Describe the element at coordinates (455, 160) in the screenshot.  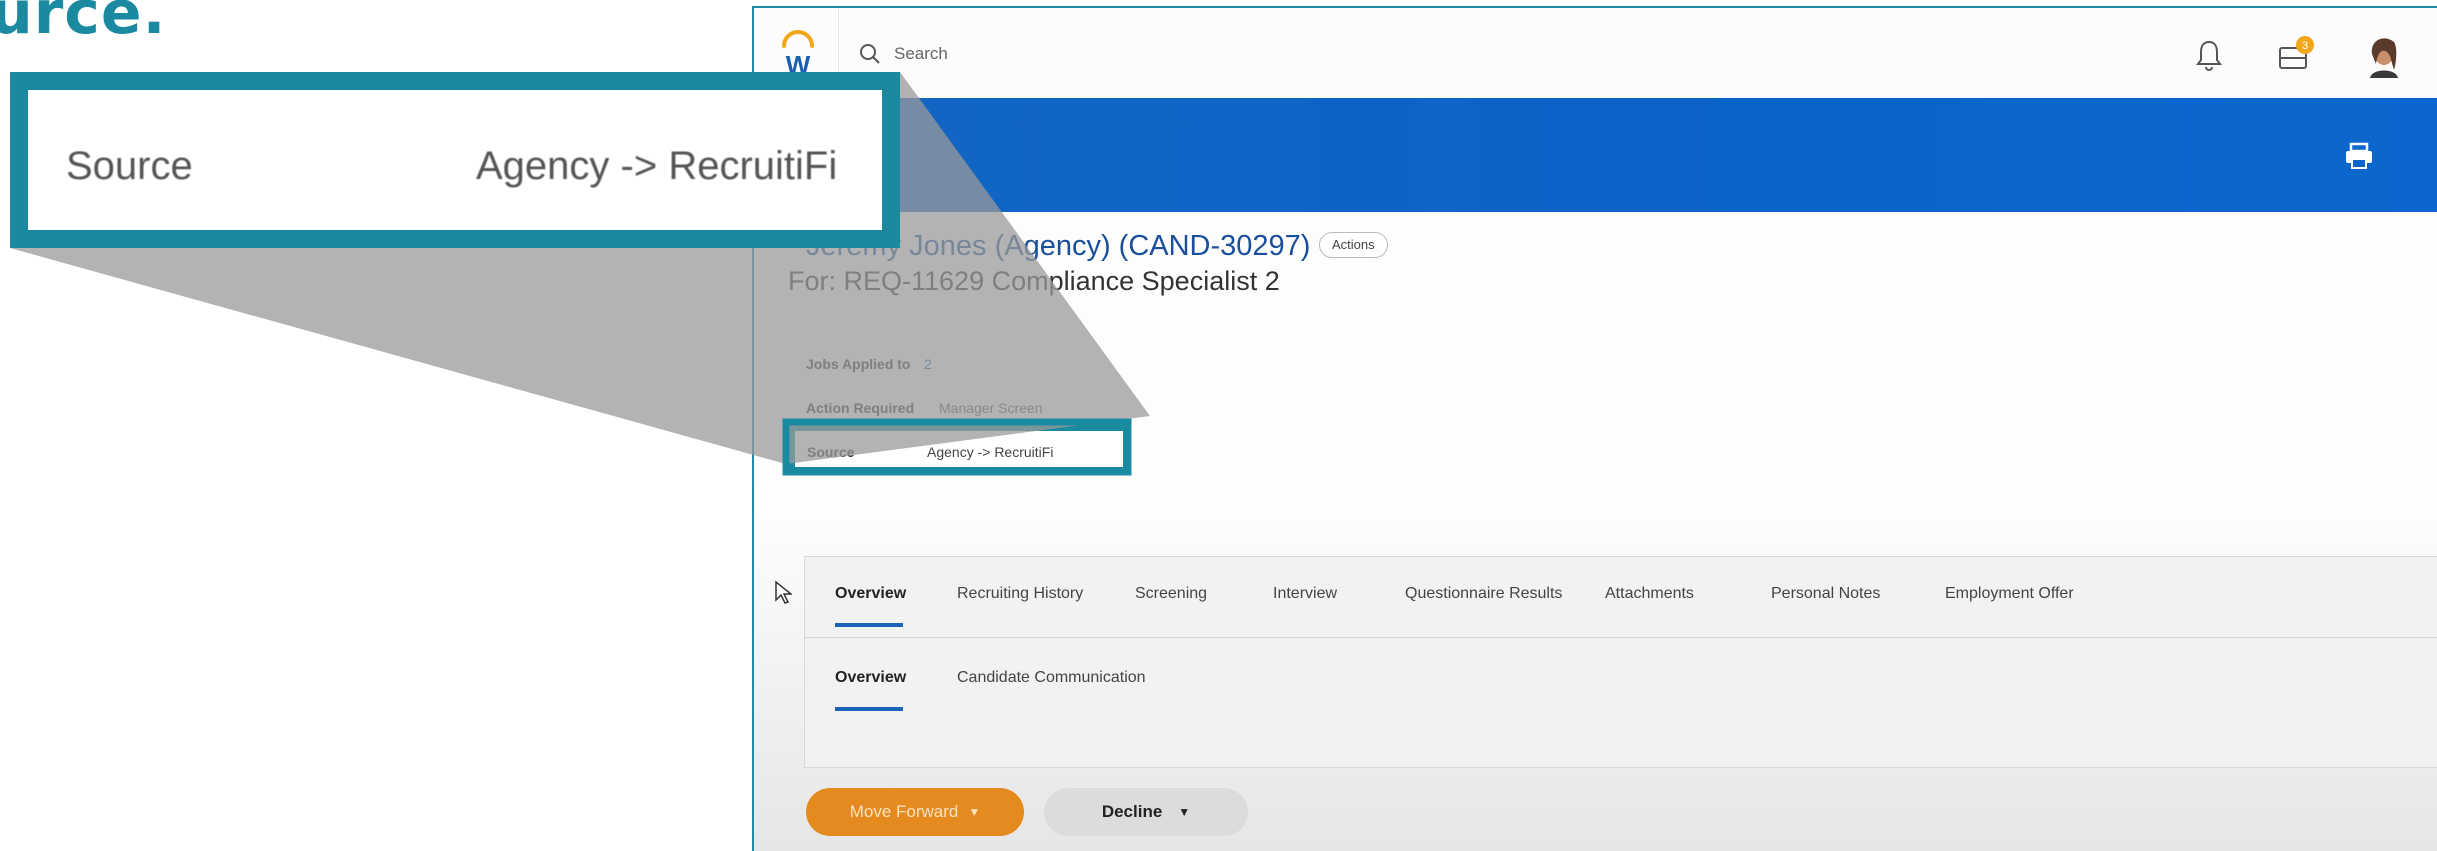
I see `zoom-callout: Source Agency -> RecruitiFi` at that location.